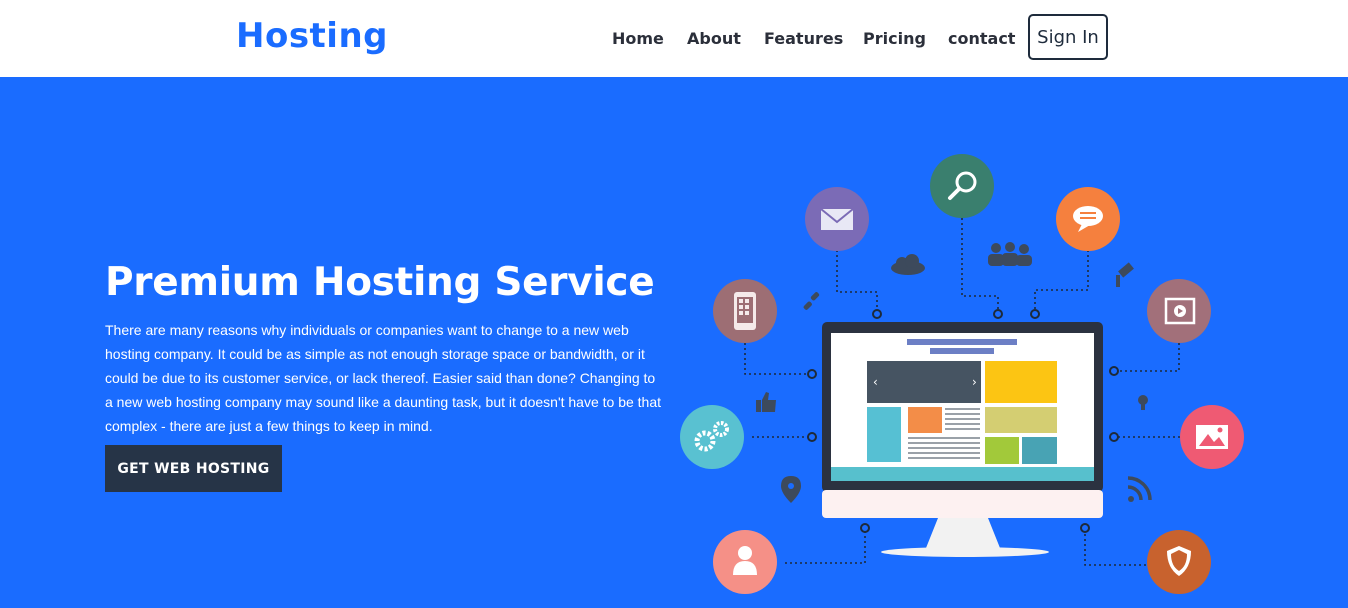  What do you see at coordinates (1143, 402) in the screenshot?
I see `bulb-icon` at bounding box center [1143, 402].